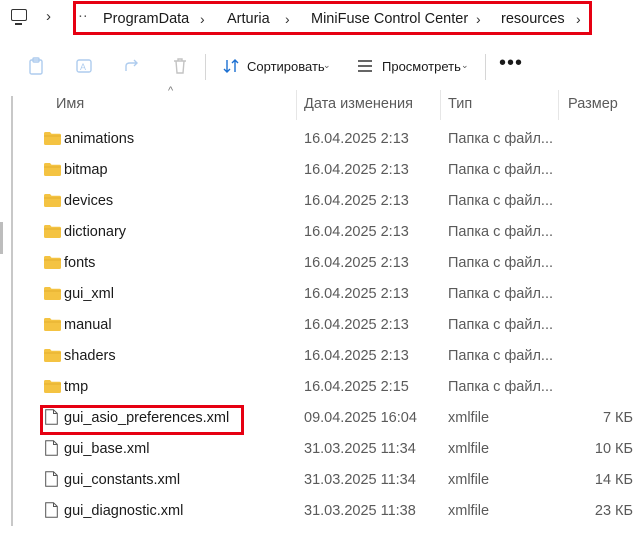  What do you see at coordinates (613, 511) in the screenshot?
I see `file-size: 23 КБ` at bounding box center [613, 511].